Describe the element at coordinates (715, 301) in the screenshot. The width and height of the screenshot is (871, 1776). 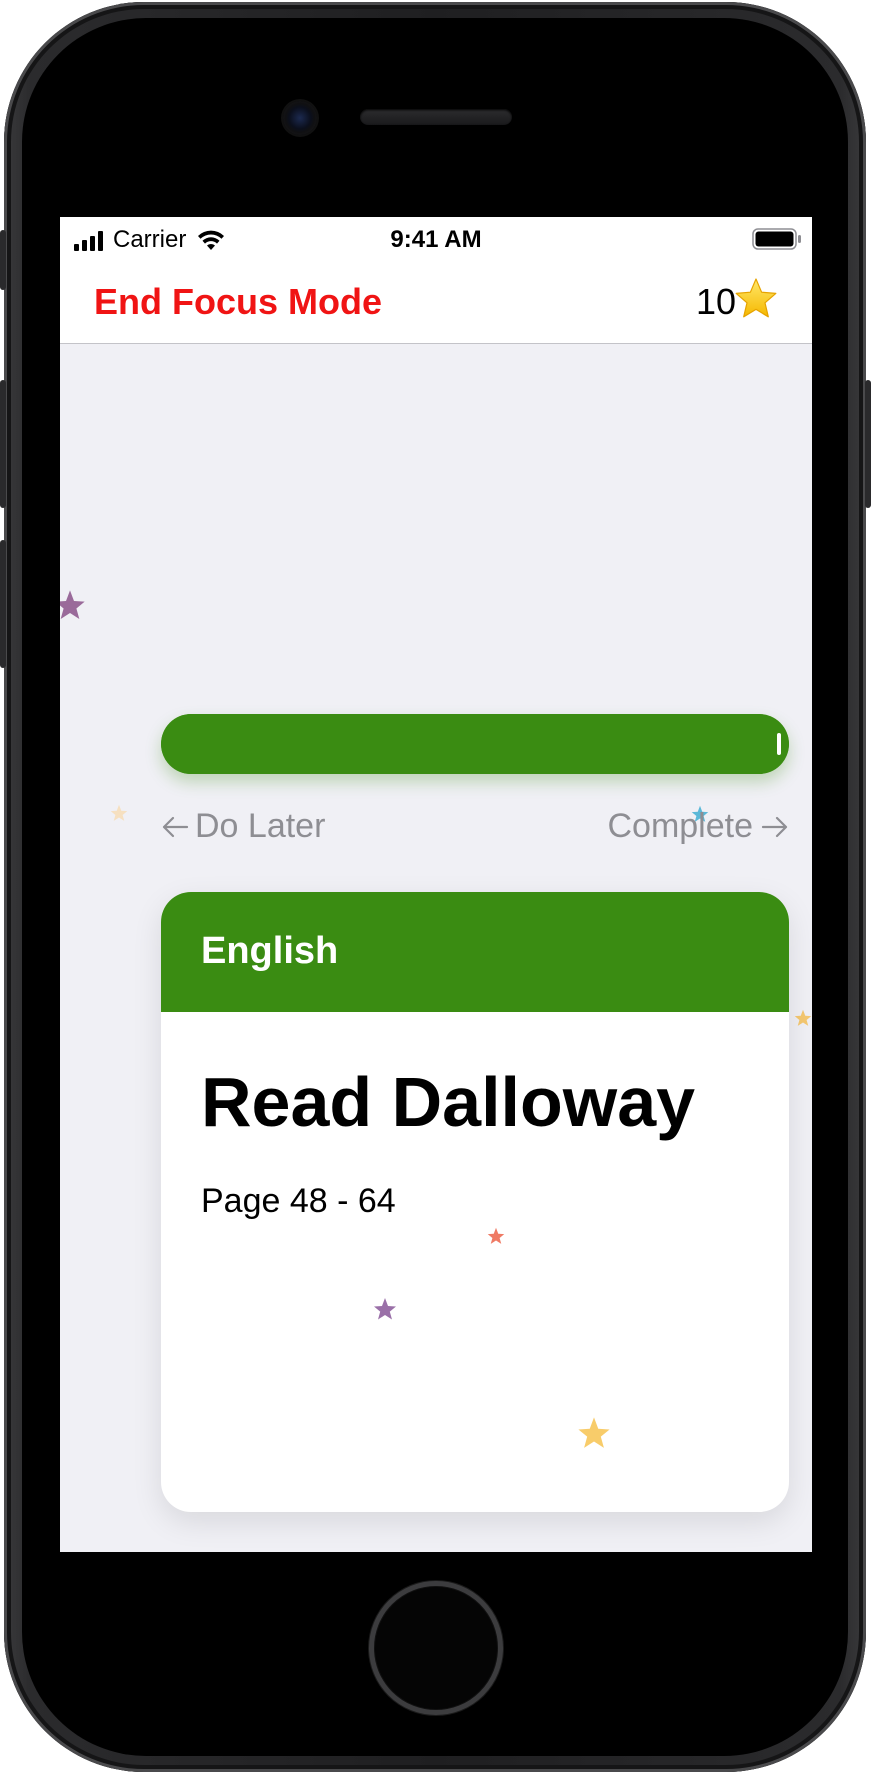
I see `star-count: 10` at that location.